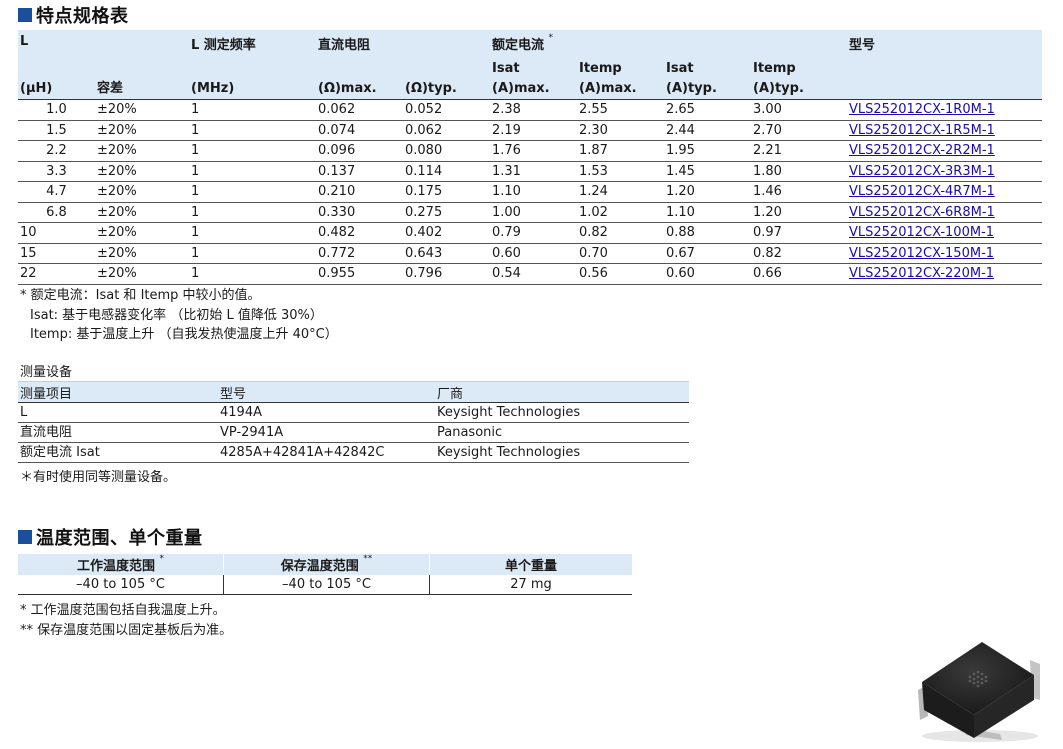 The height and width of the screenshot is (749, 1063). Describe the element at coordinates (620, 274) in the screenshot. I see `table-cell: 0.56` at that location.